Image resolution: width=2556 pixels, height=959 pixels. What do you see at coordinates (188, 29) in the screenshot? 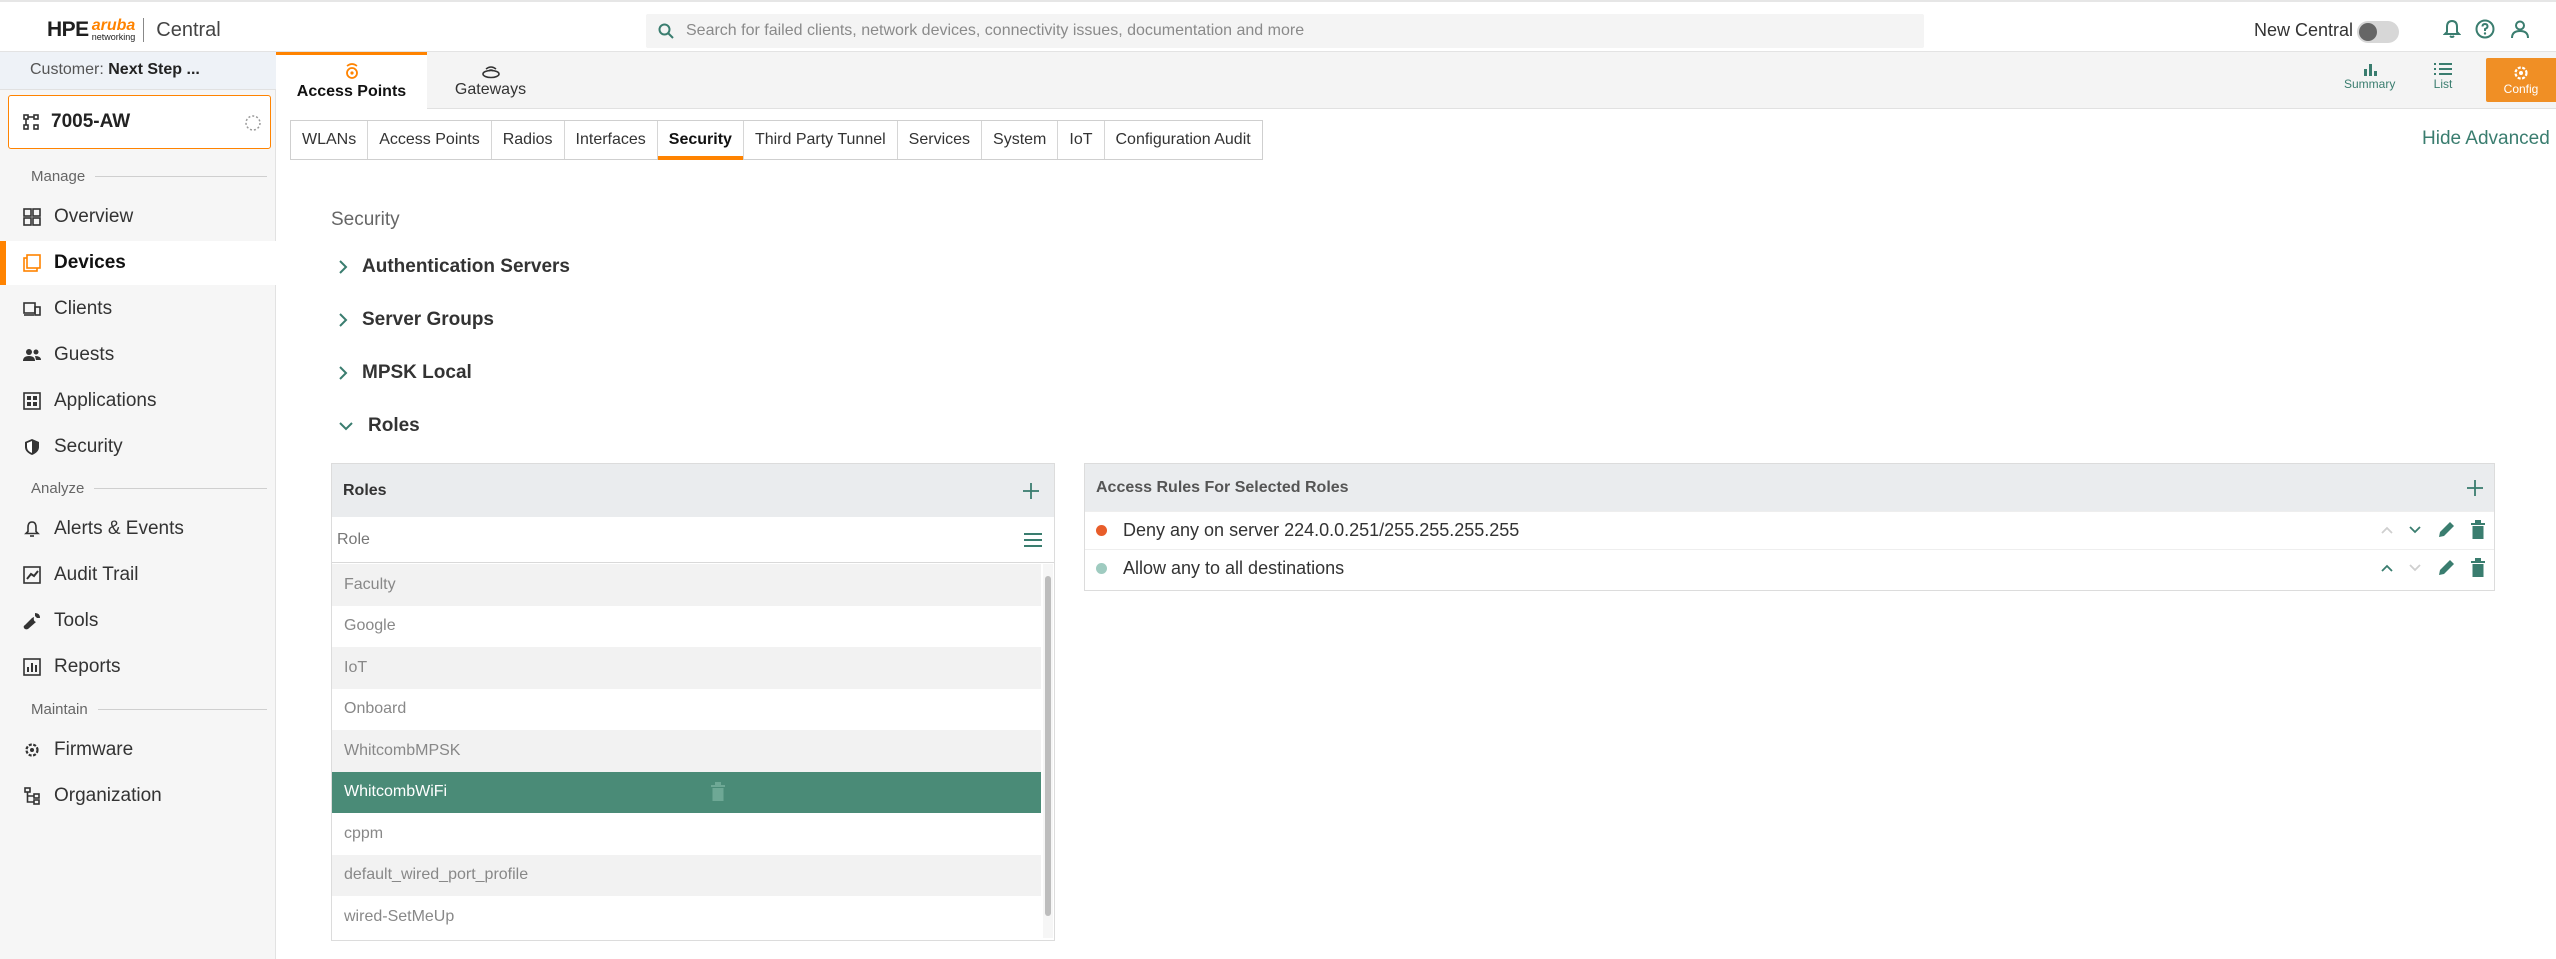
I see `product-name: Central` at bounding box center [188, 29].